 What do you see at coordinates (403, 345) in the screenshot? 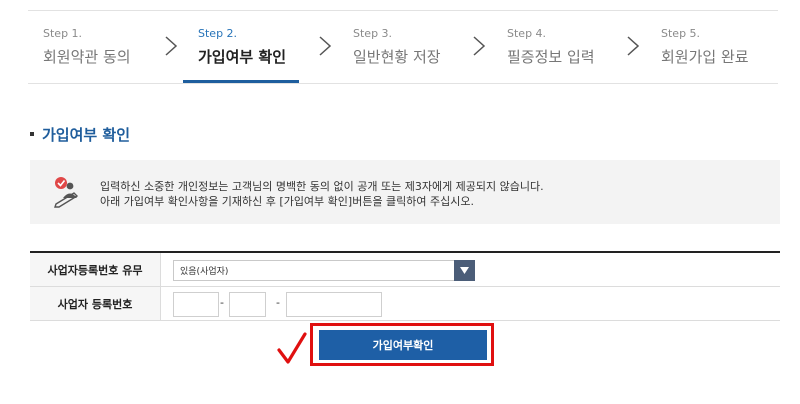
I see `check-membership-button: 가입여부확인` at bounding box center [403, 345].